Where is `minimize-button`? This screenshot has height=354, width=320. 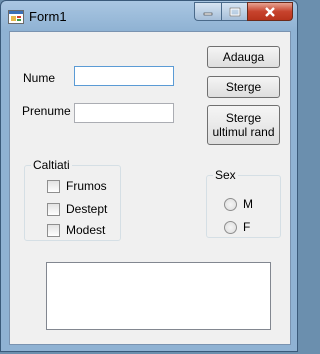 minimize-button is located at coordinates (207, 11).